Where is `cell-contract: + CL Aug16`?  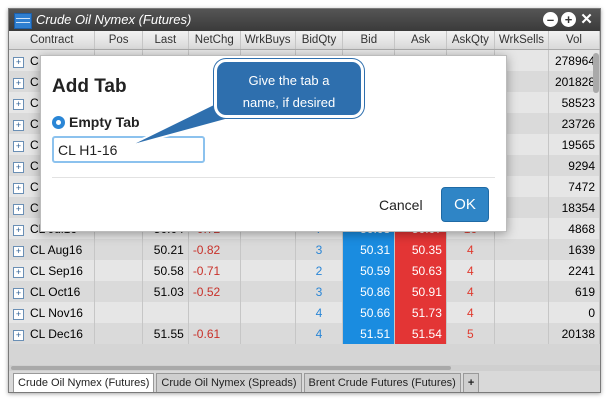 cell-contract: + CL Aug16 is located at coordinates (52, 249).